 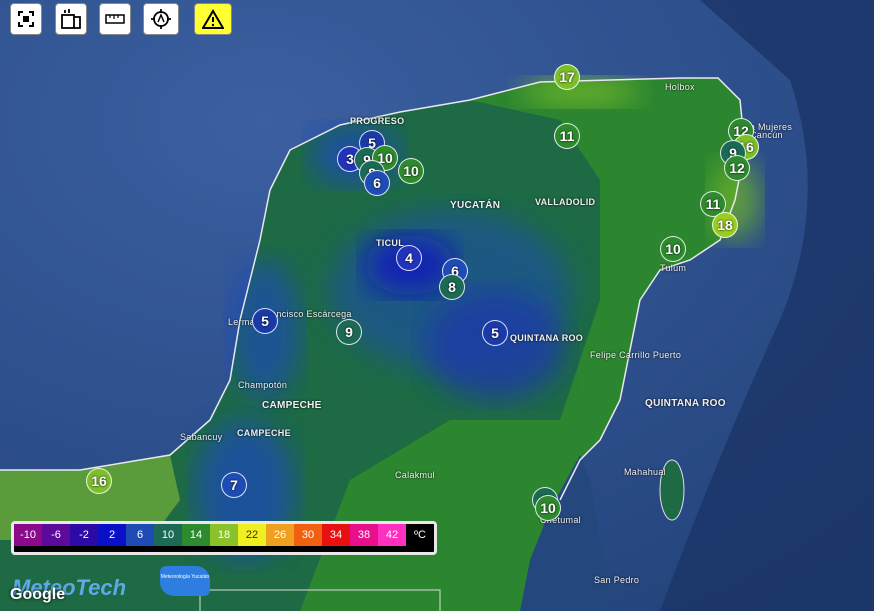 I want to click on temperature-marker: 11, so click(x=567, y=136).